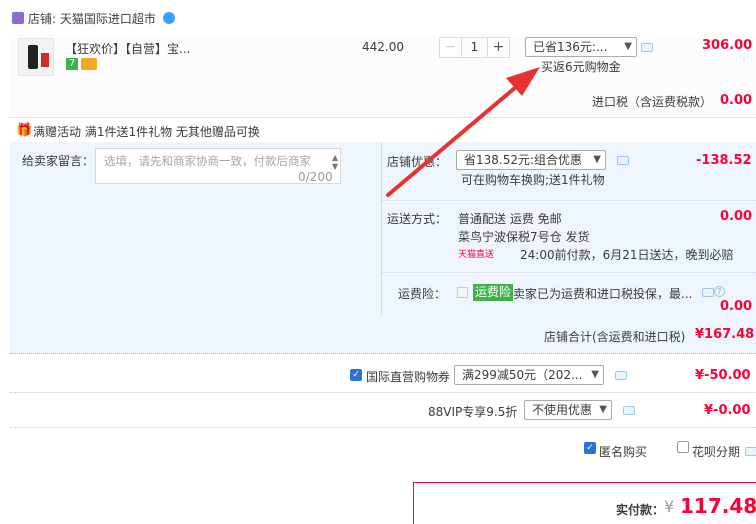 This screenshot has height=524, width=756. I want to click on insurance-label: 运费险：, so click(422, 294).